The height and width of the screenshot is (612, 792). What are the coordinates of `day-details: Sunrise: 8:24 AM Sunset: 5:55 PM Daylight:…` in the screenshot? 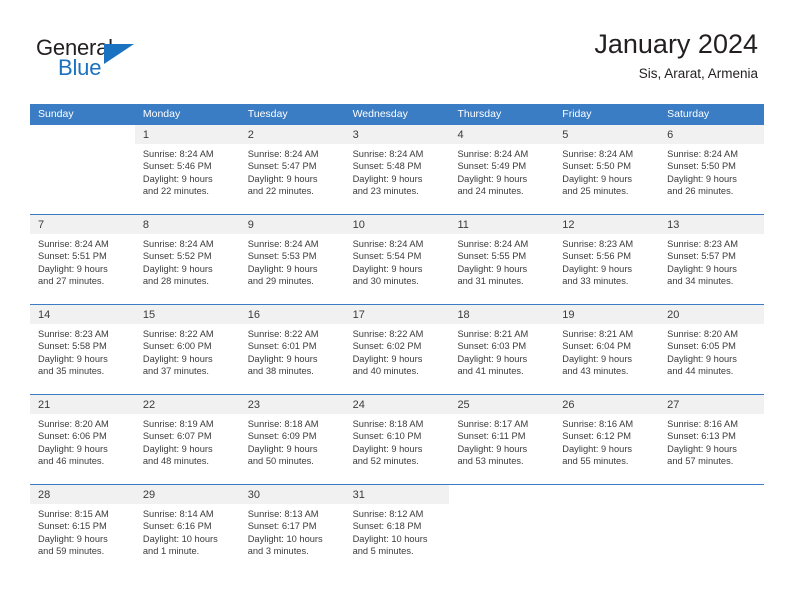 It's located at (501, 260).